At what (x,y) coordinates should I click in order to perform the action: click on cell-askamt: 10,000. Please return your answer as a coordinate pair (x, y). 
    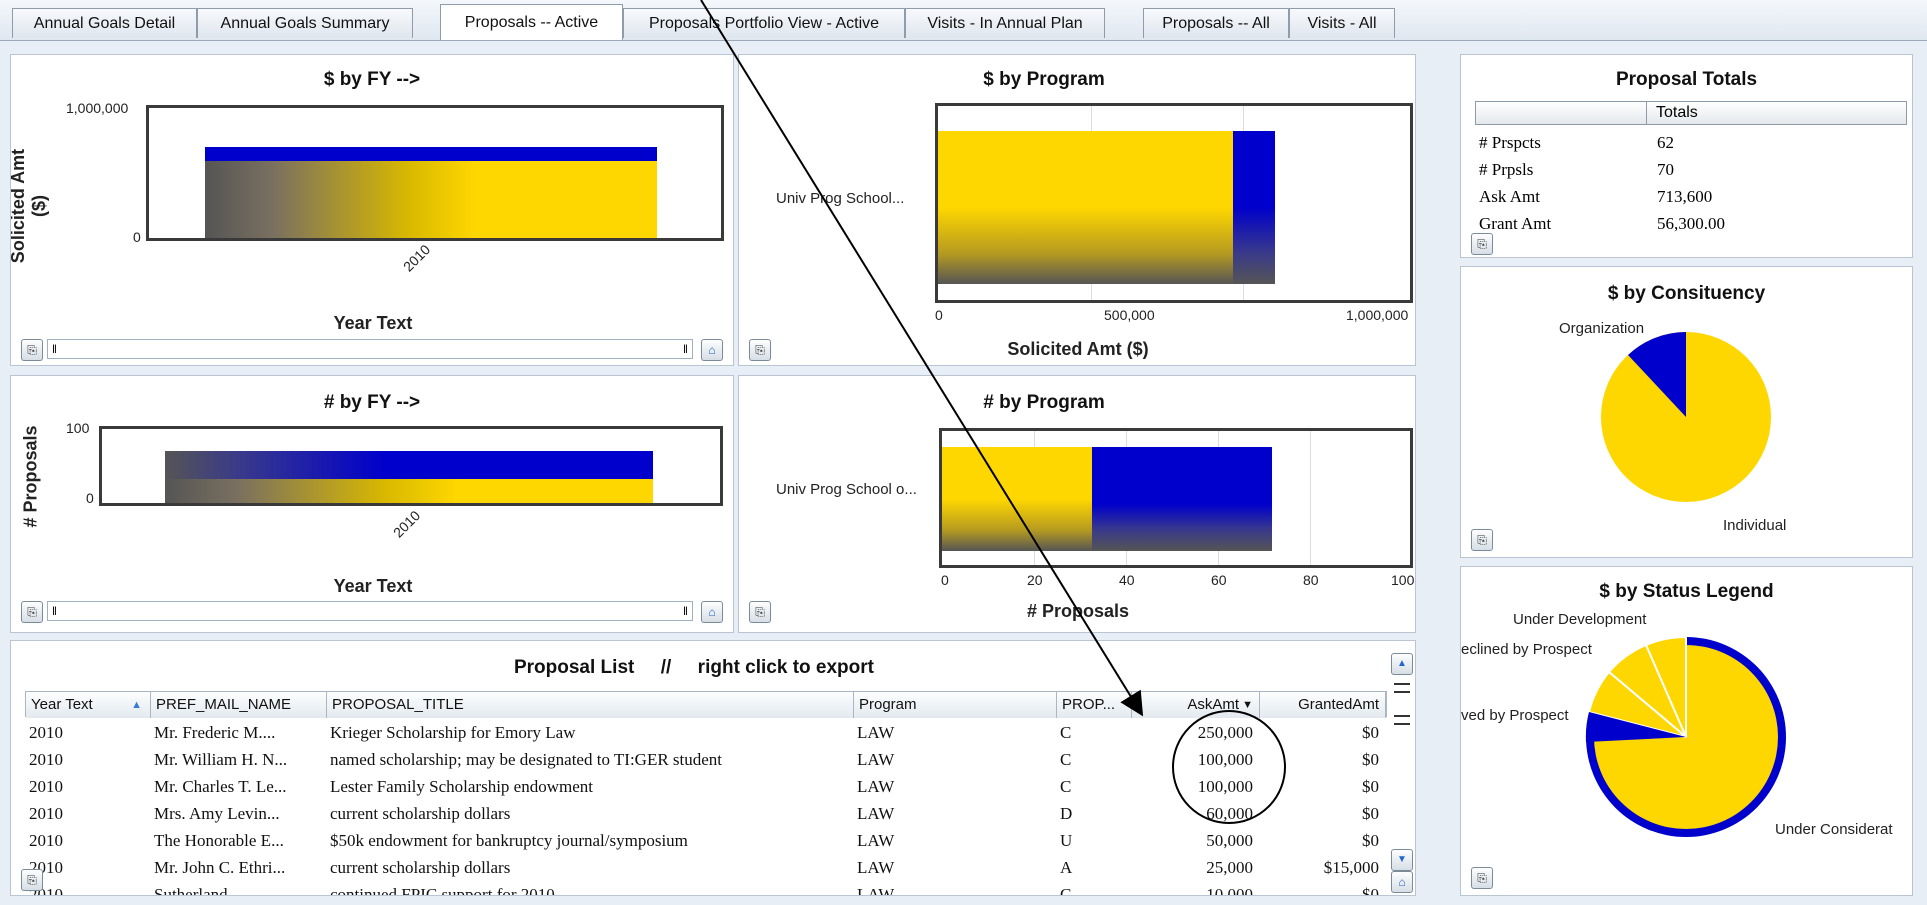
    Looking at the image, I should click on (1229, 890).